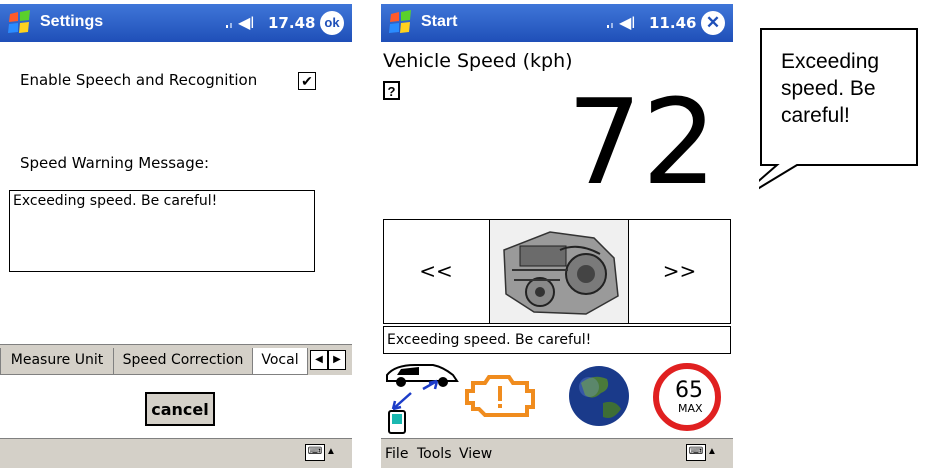  What do you see at coordinates (57, 361) in the screenshot?
I see `tab-measure-unit: Measure Unit` at bounding box center [57, 361].